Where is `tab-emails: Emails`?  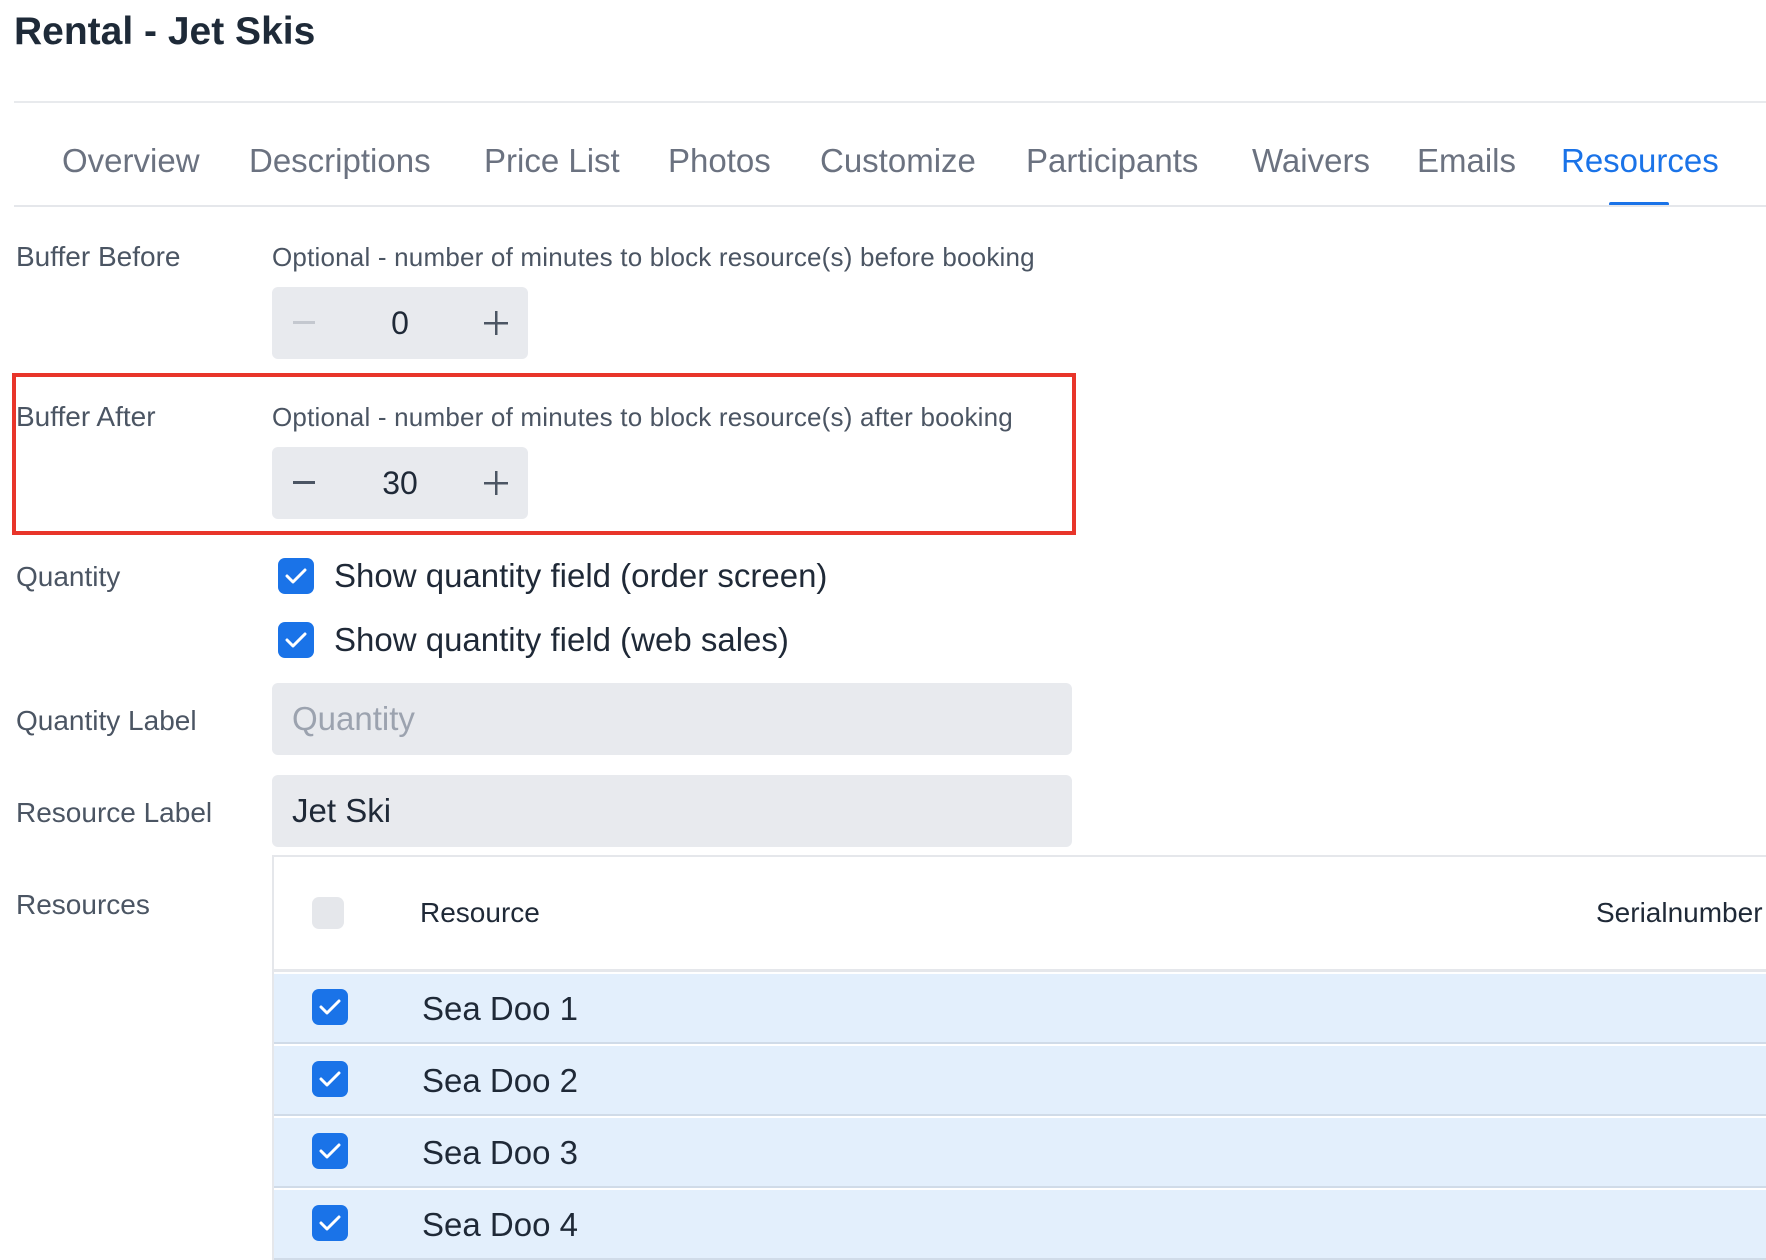
tab-emails: Emails is located at coordinates (1466, 161).